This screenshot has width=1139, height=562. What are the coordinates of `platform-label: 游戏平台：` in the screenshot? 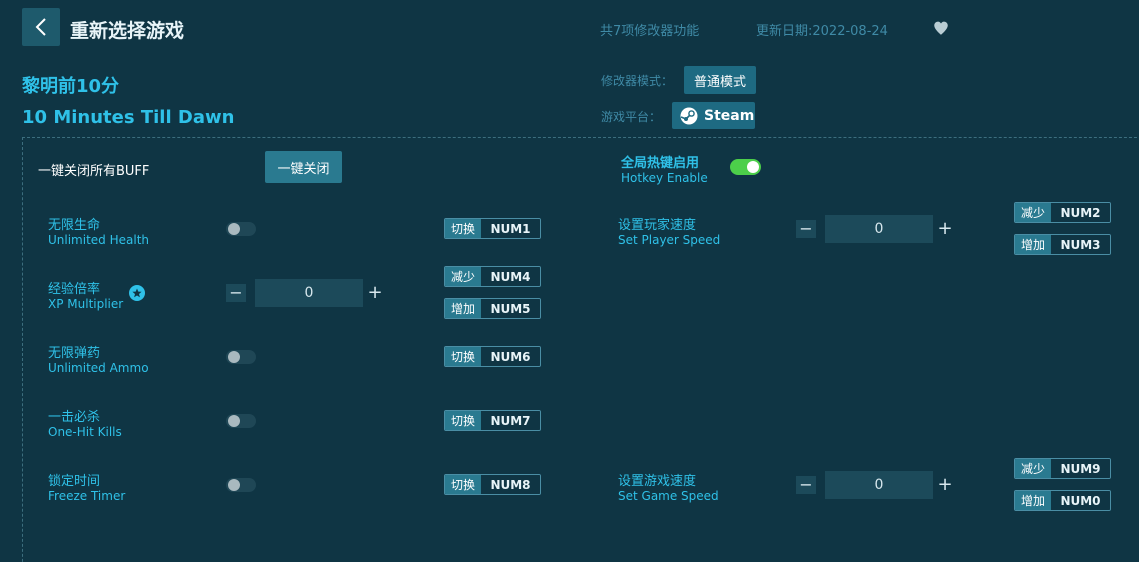 It's located at (631, 117).